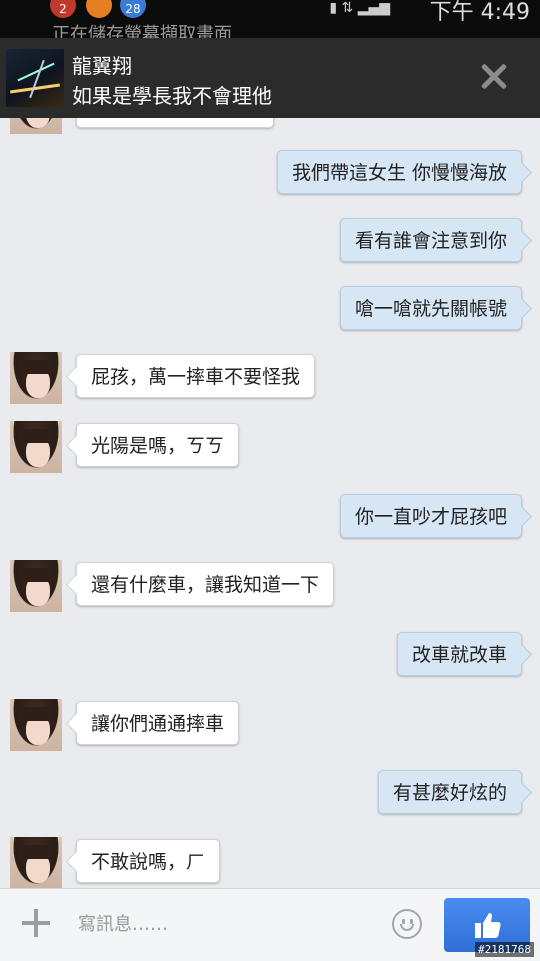 This screenshot has width=540, height=961. What do you see at coordinates (35, 78) in the screenshot?
I see `contact-avatar` at bounding box center [35, 78].